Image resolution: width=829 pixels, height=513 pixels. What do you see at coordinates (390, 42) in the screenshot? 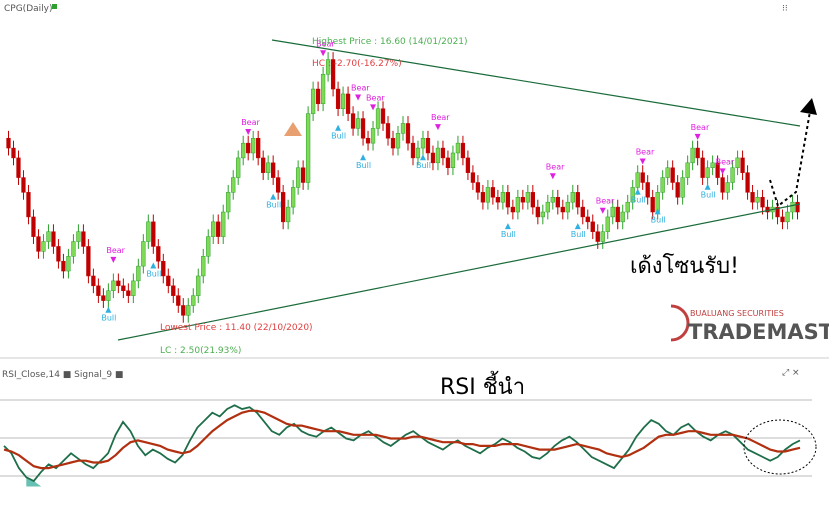
I see `highest-price-label: Highest Price : 16.60 (14/01/2021)` at bounding box center [390, 42].